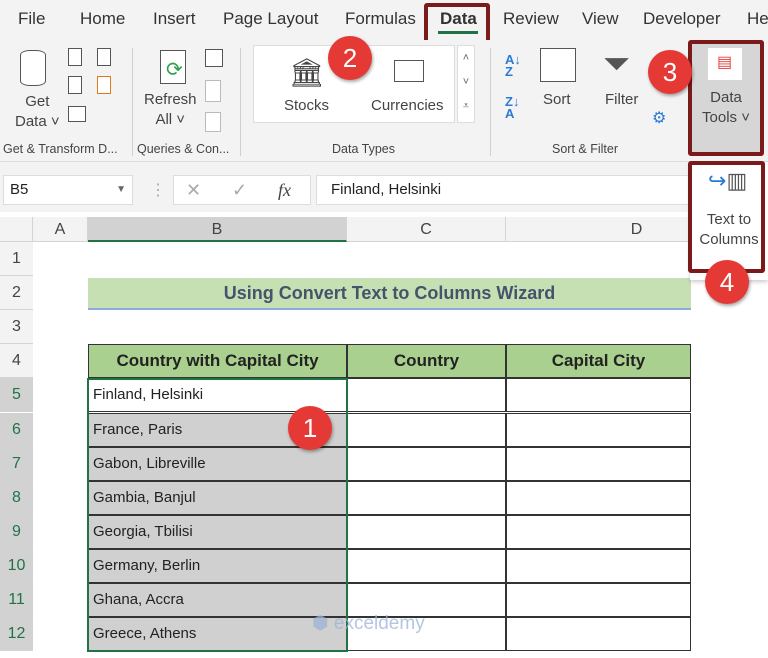 This screenshot has width=768, height=658. Describe the element at coordinates (368, 623) in the screenshot. I see `watermark: ⬢ exceldemy` at that location.